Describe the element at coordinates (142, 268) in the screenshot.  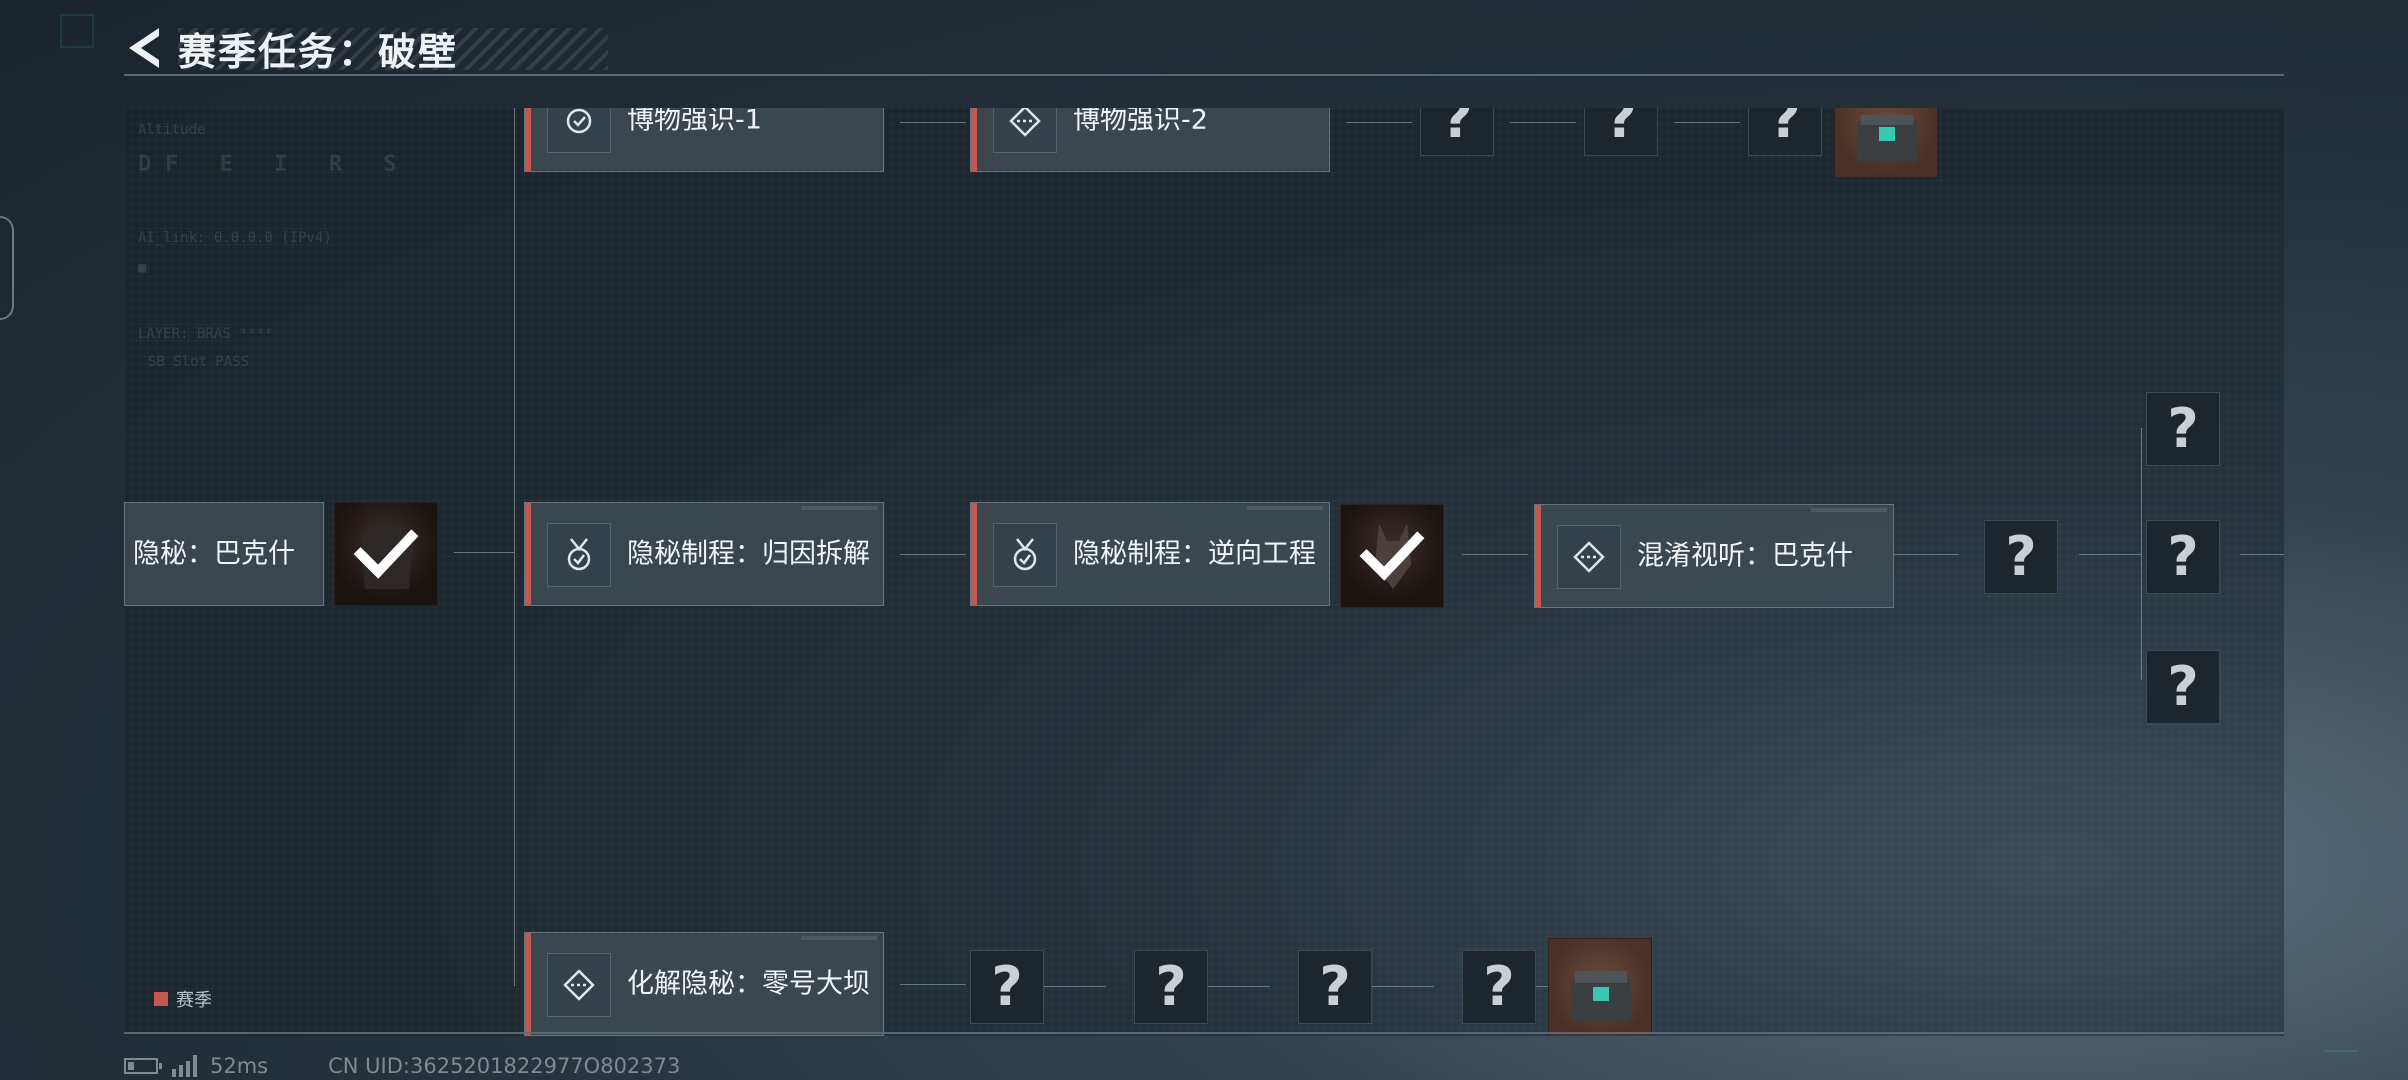
I see `deco-text: ■` at that location.